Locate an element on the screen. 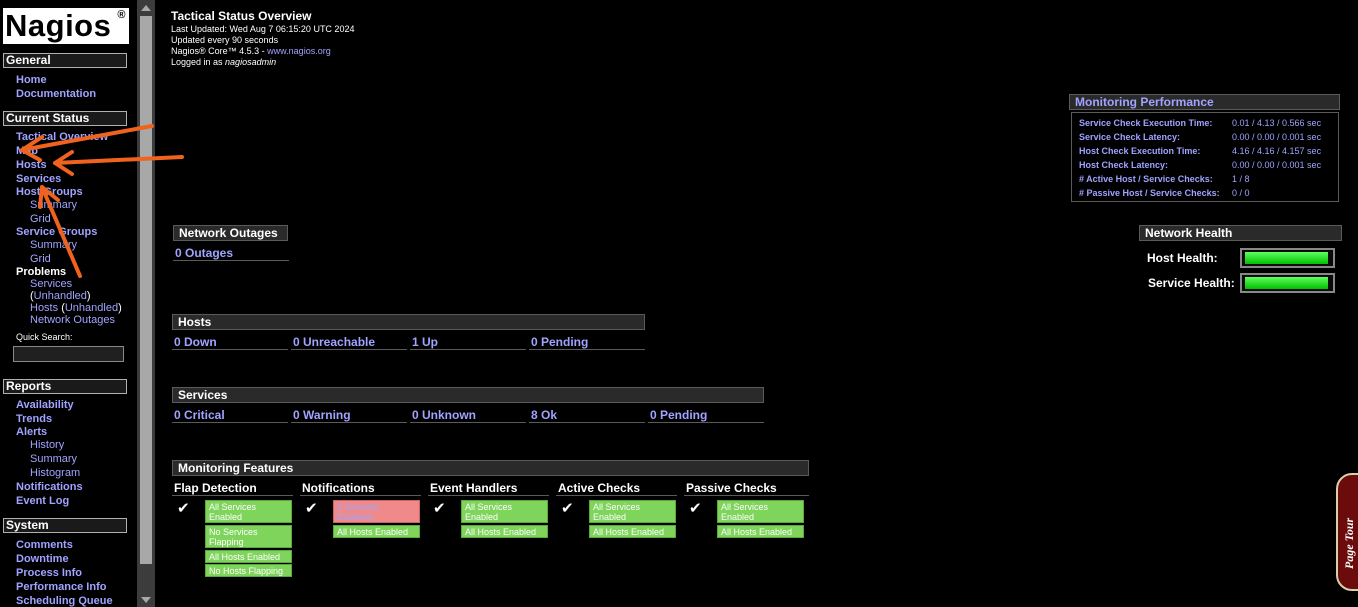 The image size is (1358, 607). nav-problems-hosts: Hosts is located at coordinates (44, 308).